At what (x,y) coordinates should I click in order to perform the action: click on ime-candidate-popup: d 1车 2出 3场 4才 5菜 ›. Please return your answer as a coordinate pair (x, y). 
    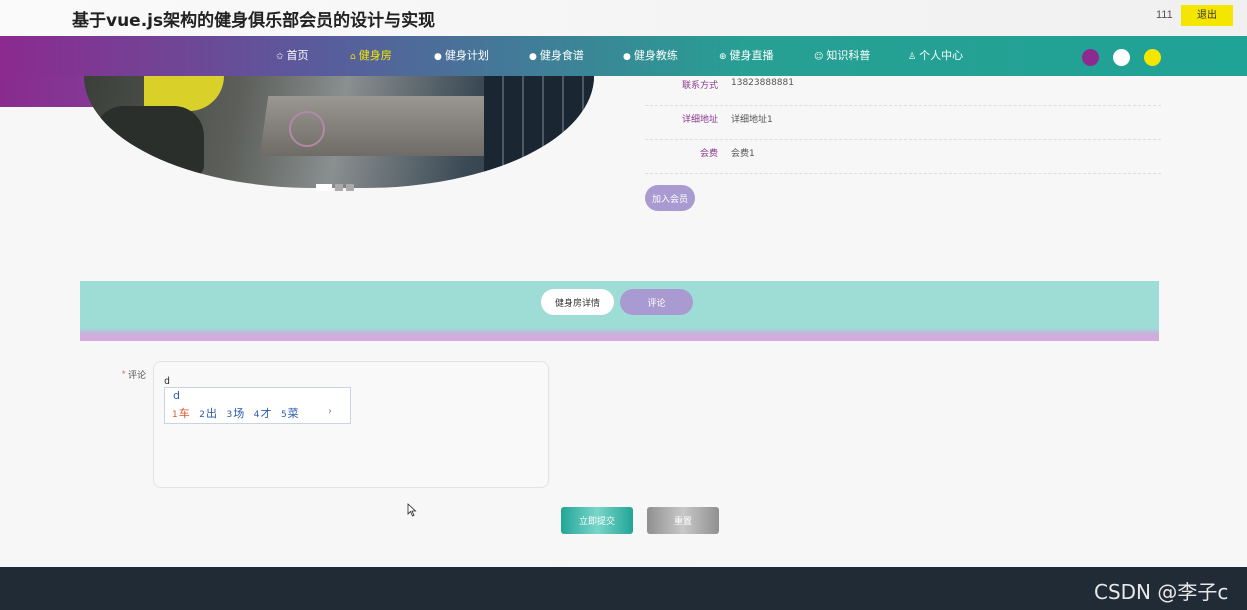
    Looking at the image, I should click on (257, 405).